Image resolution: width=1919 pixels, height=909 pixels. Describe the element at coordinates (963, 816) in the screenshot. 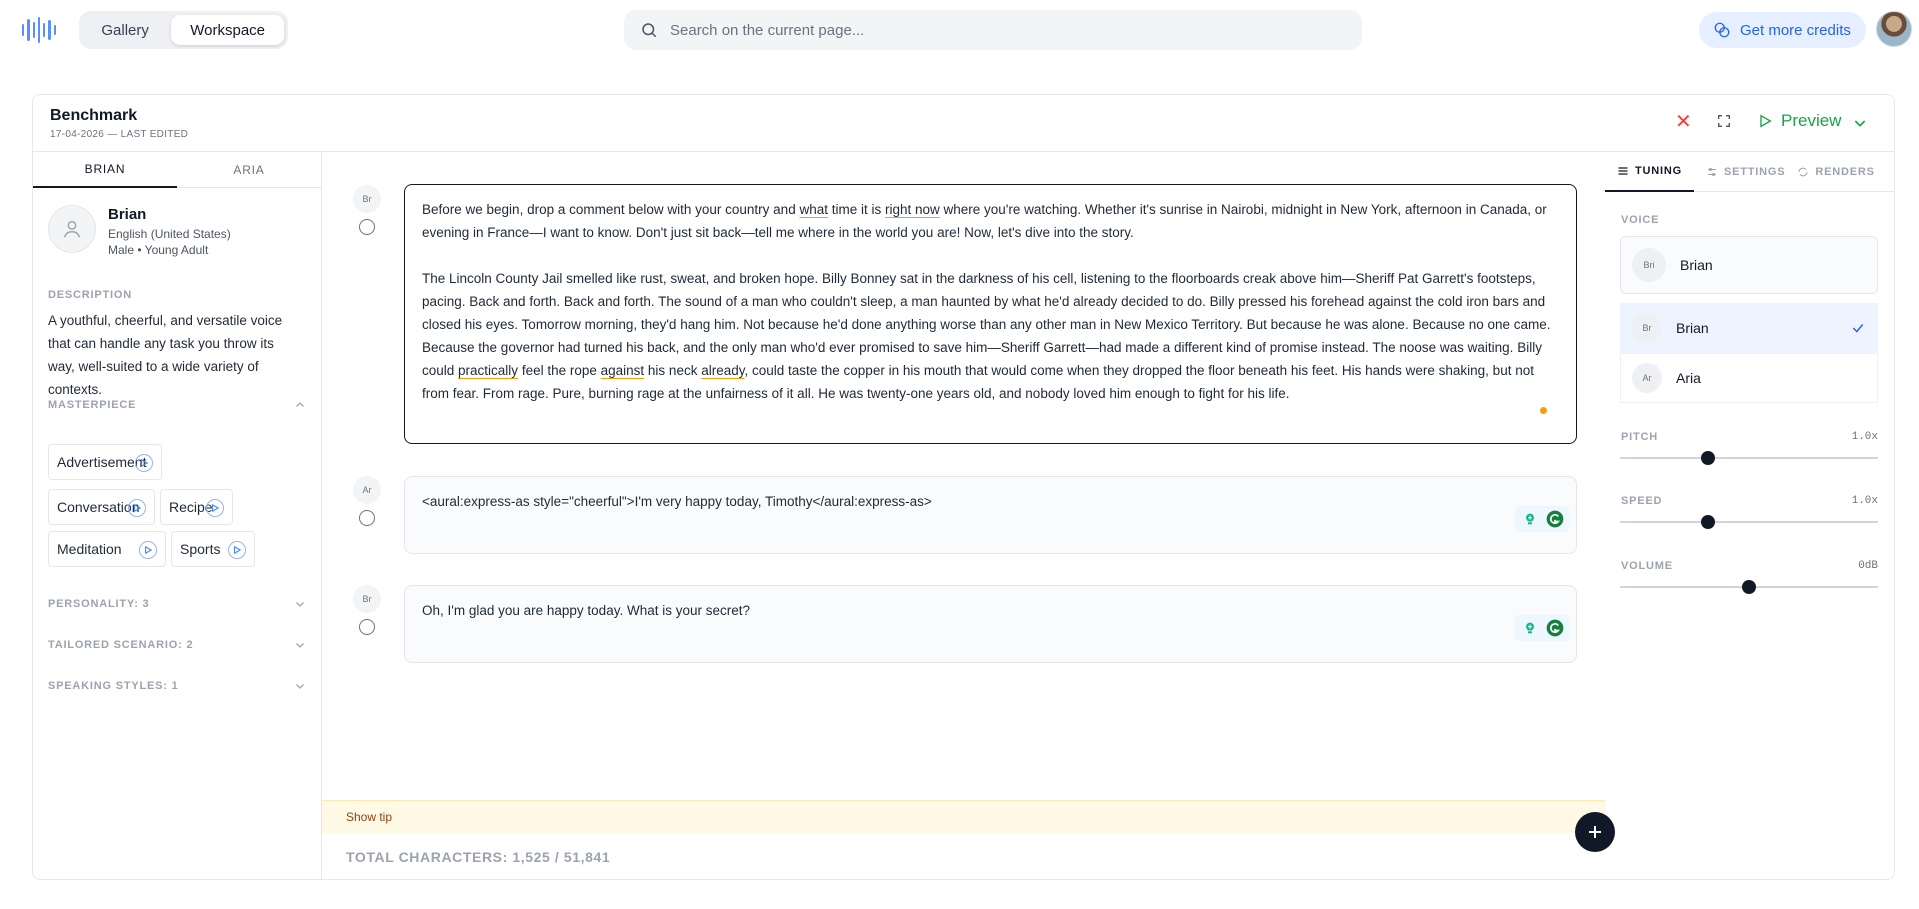

I see `show-tip-bar: Show tip` at that location.